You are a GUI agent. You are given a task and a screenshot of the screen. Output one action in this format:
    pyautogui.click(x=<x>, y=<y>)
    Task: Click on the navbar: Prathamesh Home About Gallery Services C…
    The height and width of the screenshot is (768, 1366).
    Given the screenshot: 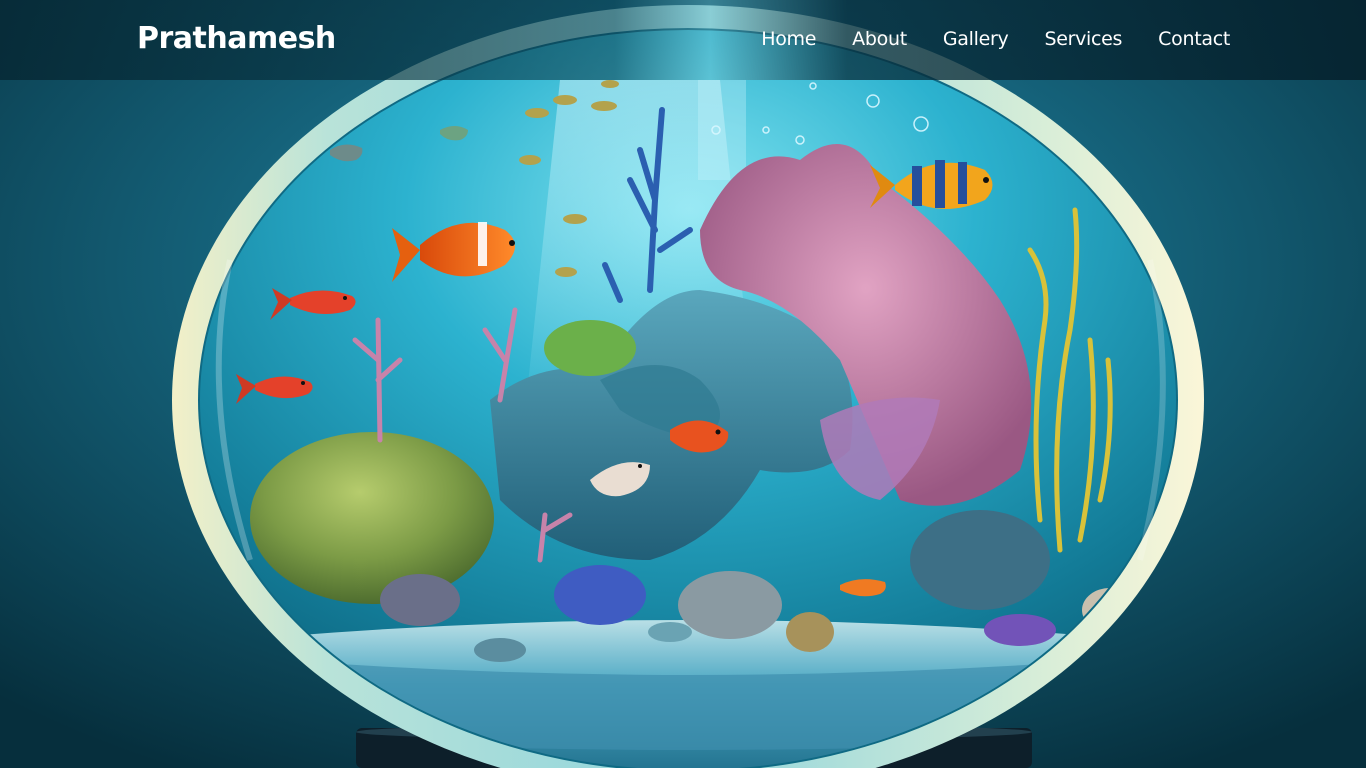 What is the action you would take?
    pyautogui.click(x=683, y=40)
    